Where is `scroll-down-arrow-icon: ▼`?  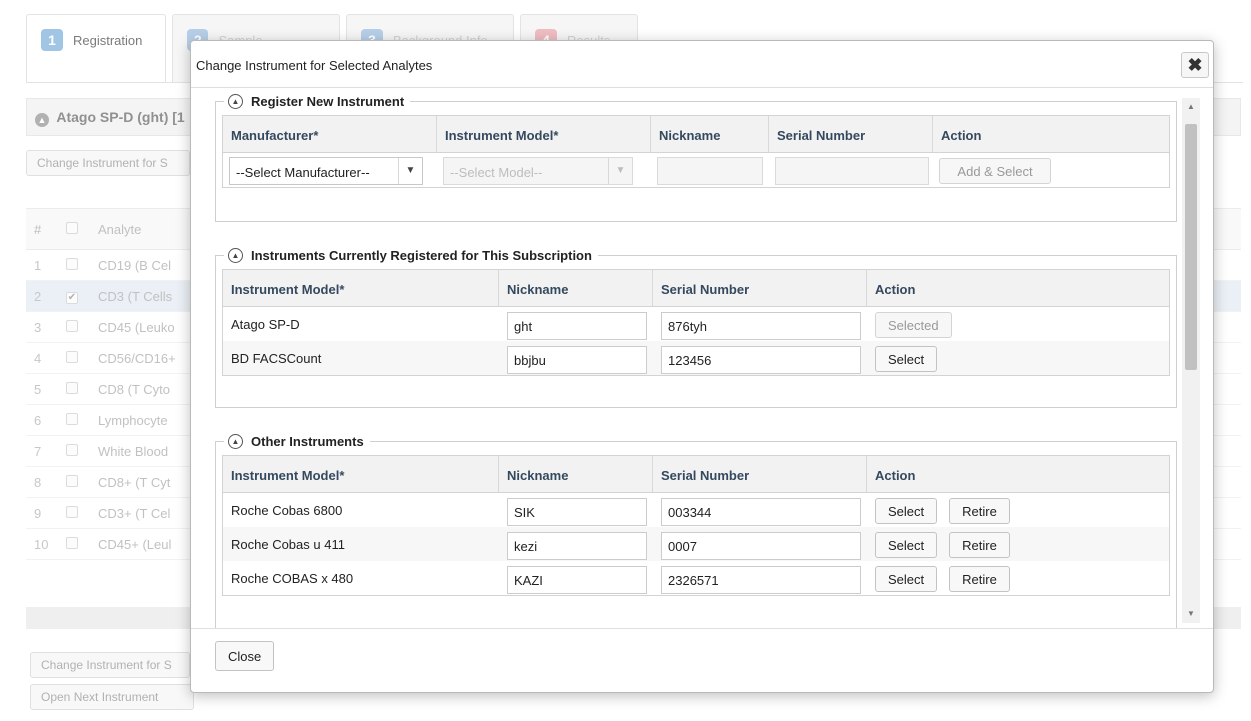 scroll-down-arrow-icon: ▼ is located at coordinates (1191, 614).